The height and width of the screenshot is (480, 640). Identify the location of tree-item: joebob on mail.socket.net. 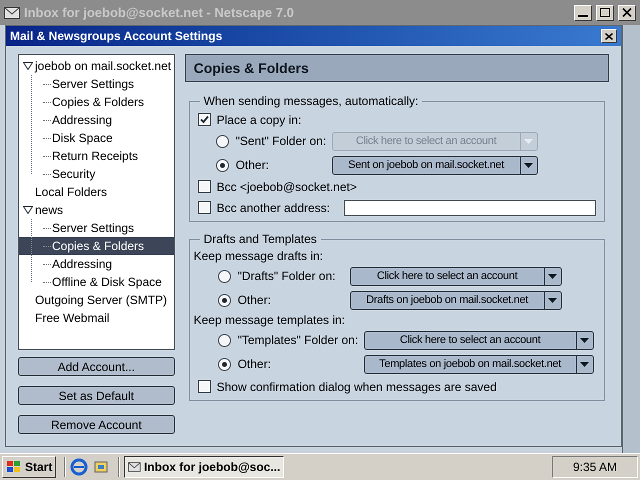
(96, 66).